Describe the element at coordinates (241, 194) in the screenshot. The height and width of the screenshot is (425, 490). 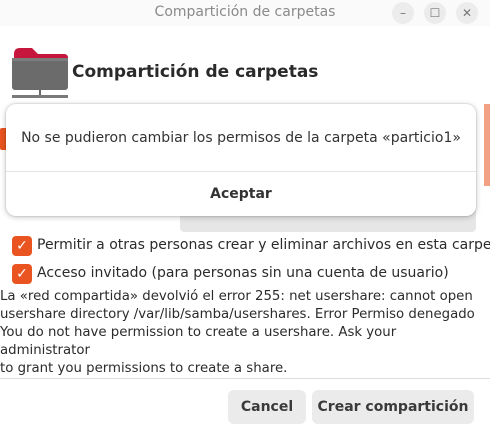
I see `accept-button: Aceptar` at that location.